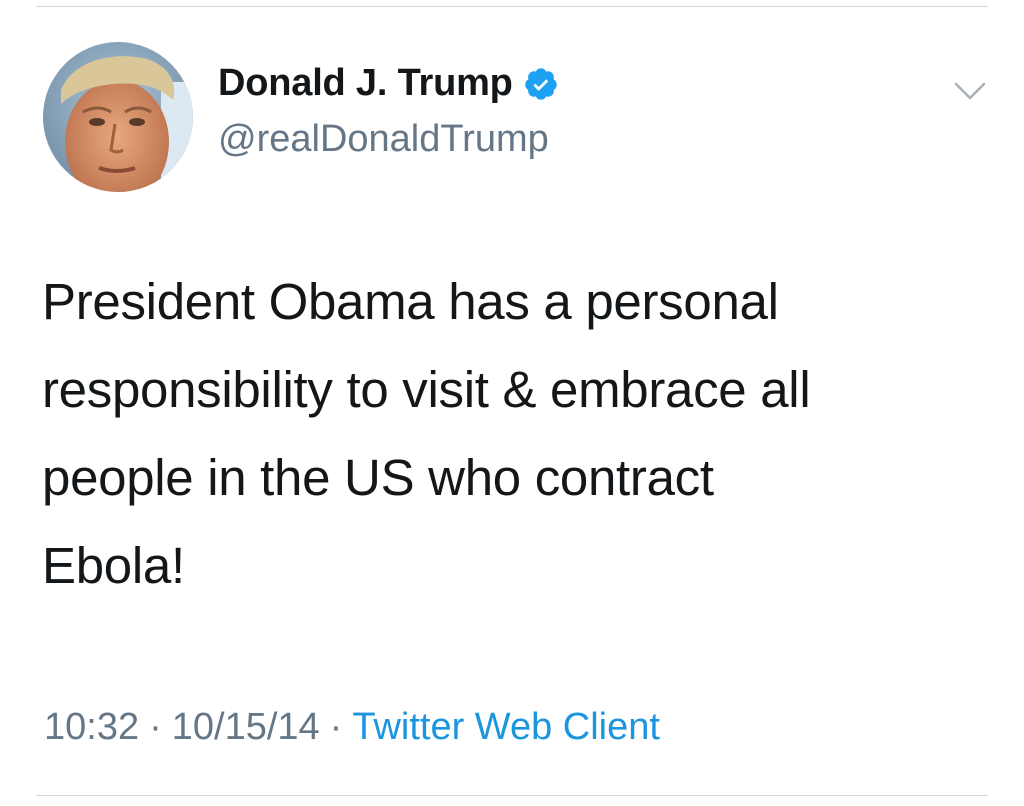  I want to click on tweet-meta: 10:32 · 10/15/14 · Twitter Web Client, so click(352, 727).